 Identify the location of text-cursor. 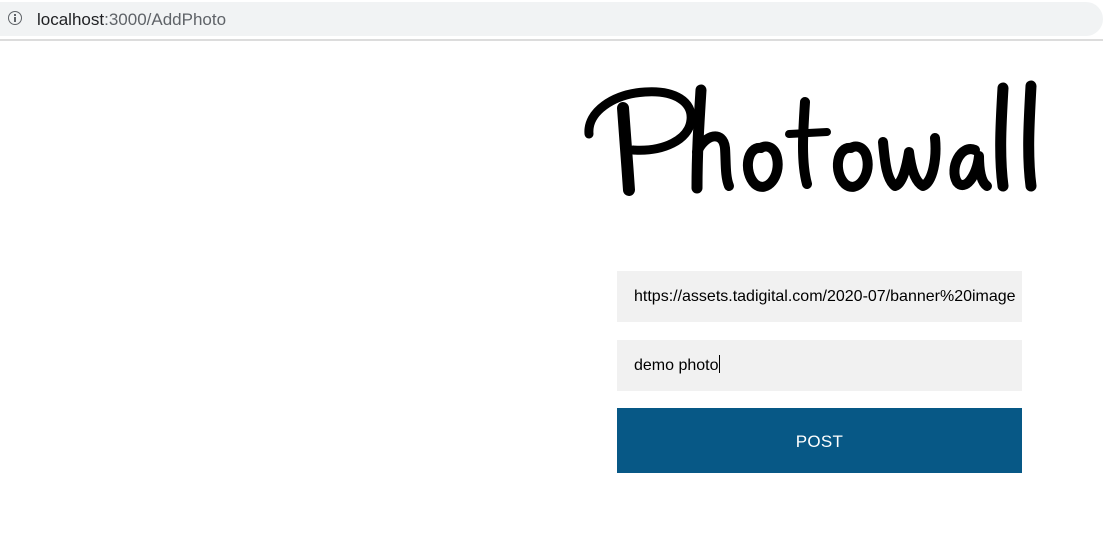
(719, 364).